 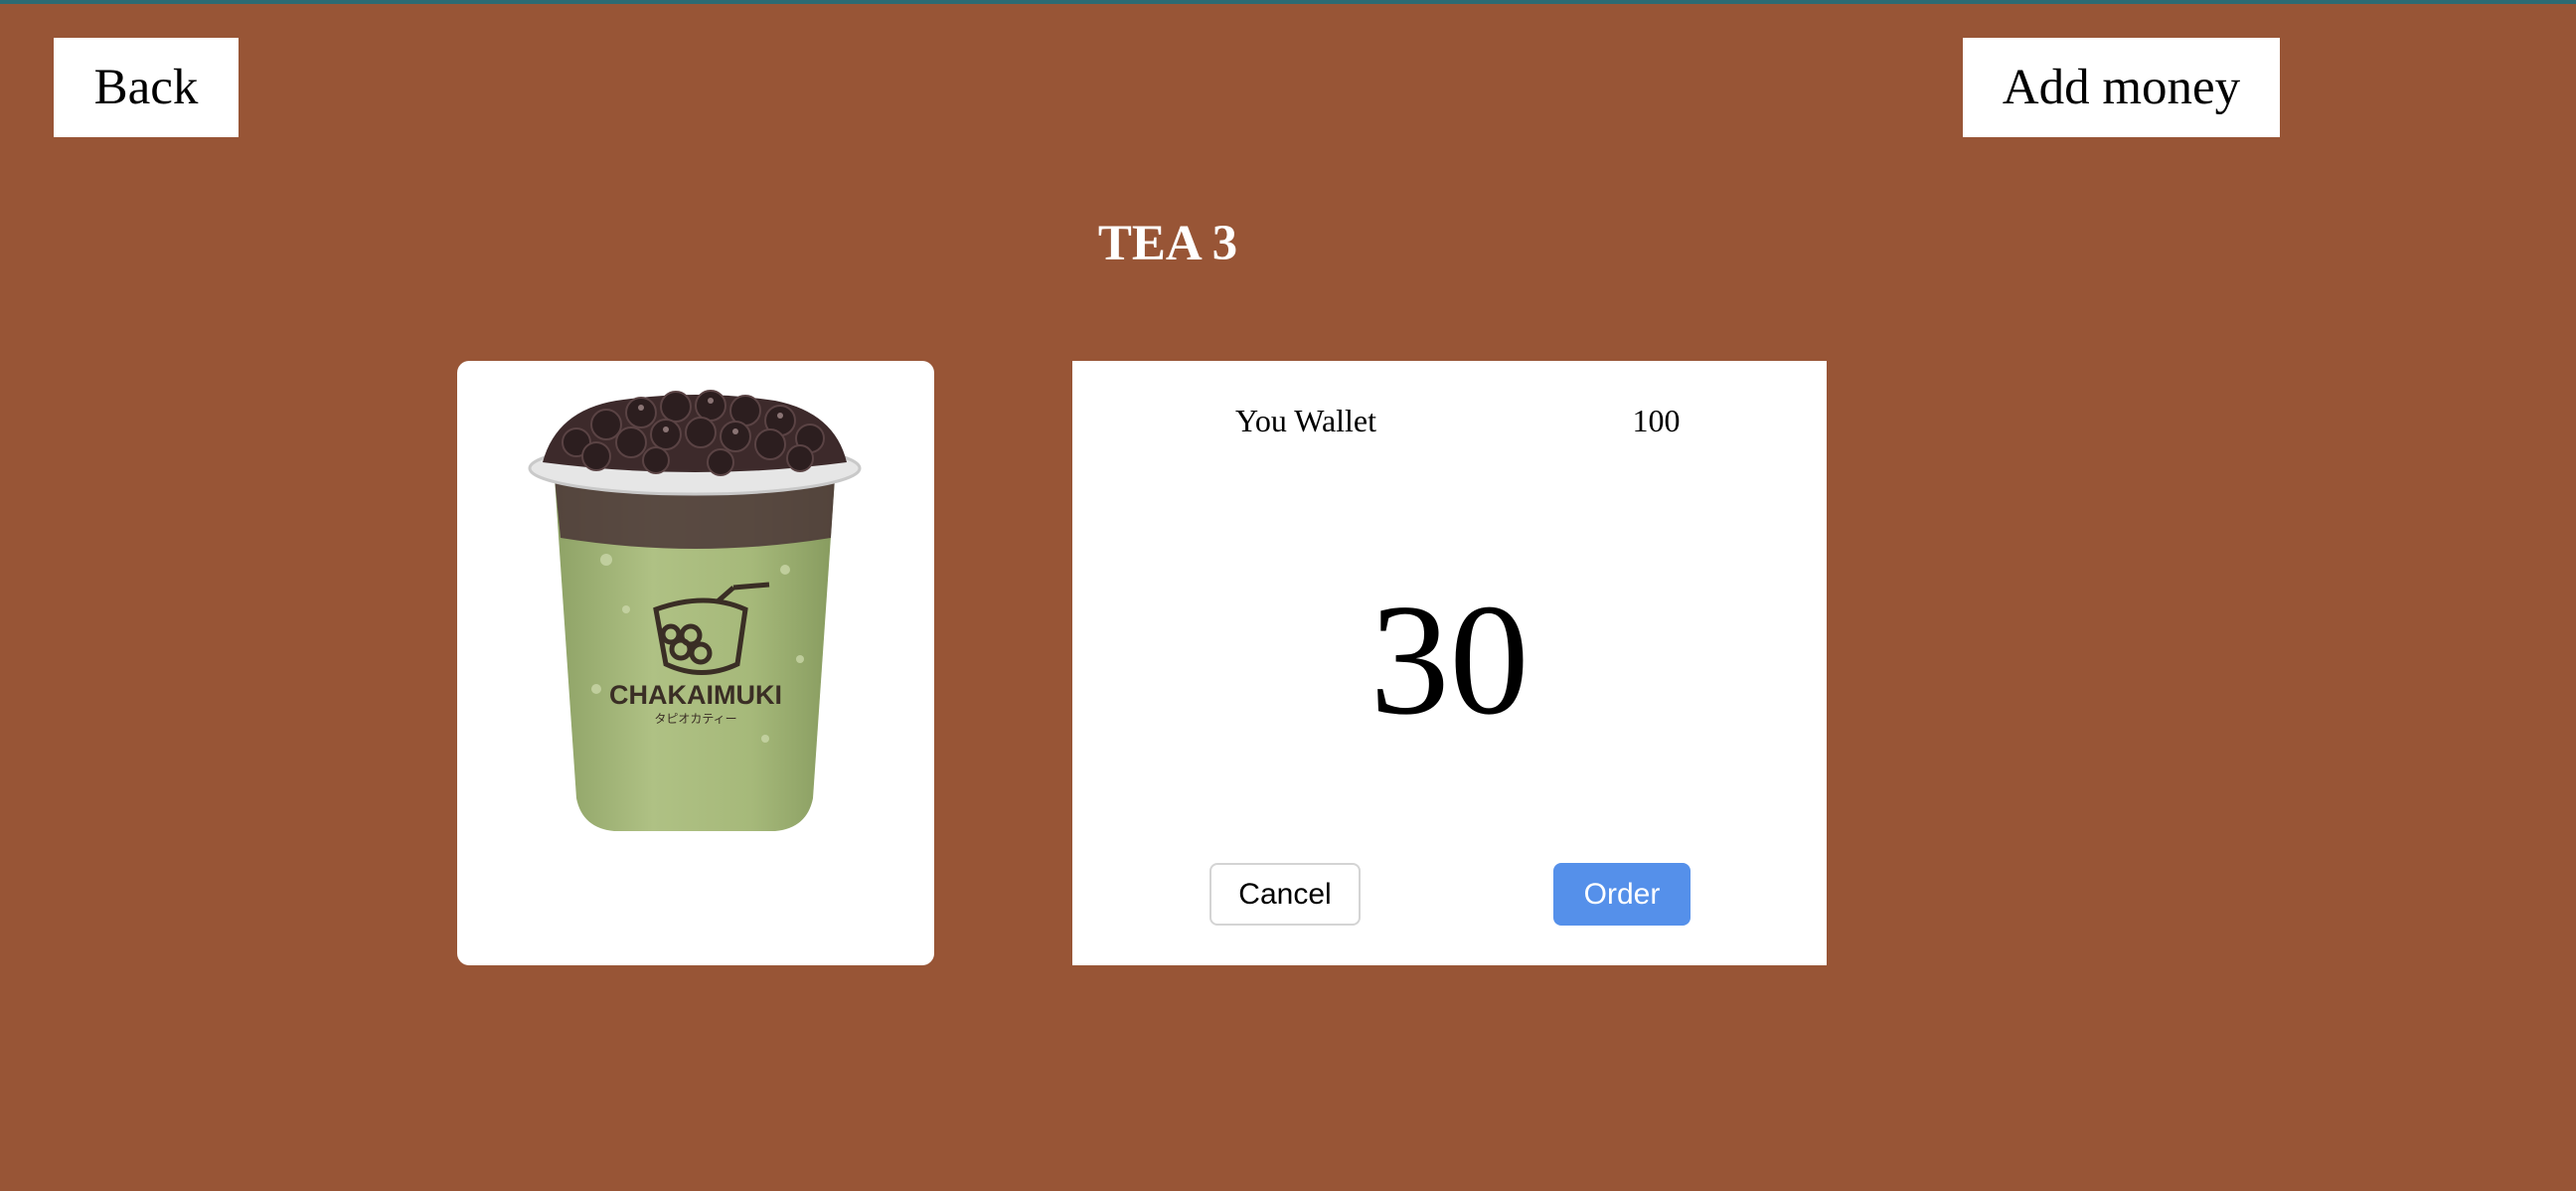 What do you see at coordinates (695, 611) in the screenshot?
I see `bubble-tea-cup-image: CHAKAIMUKI タピオカティー` at bounding box center [695, 611].